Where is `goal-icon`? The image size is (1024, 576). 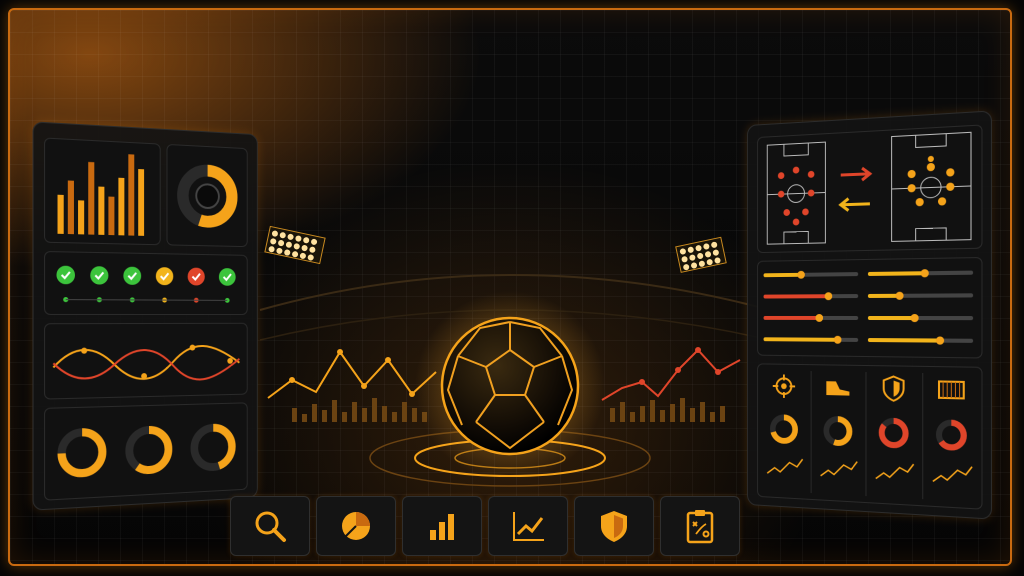 goal-icon is located at coordinates (951, 389).